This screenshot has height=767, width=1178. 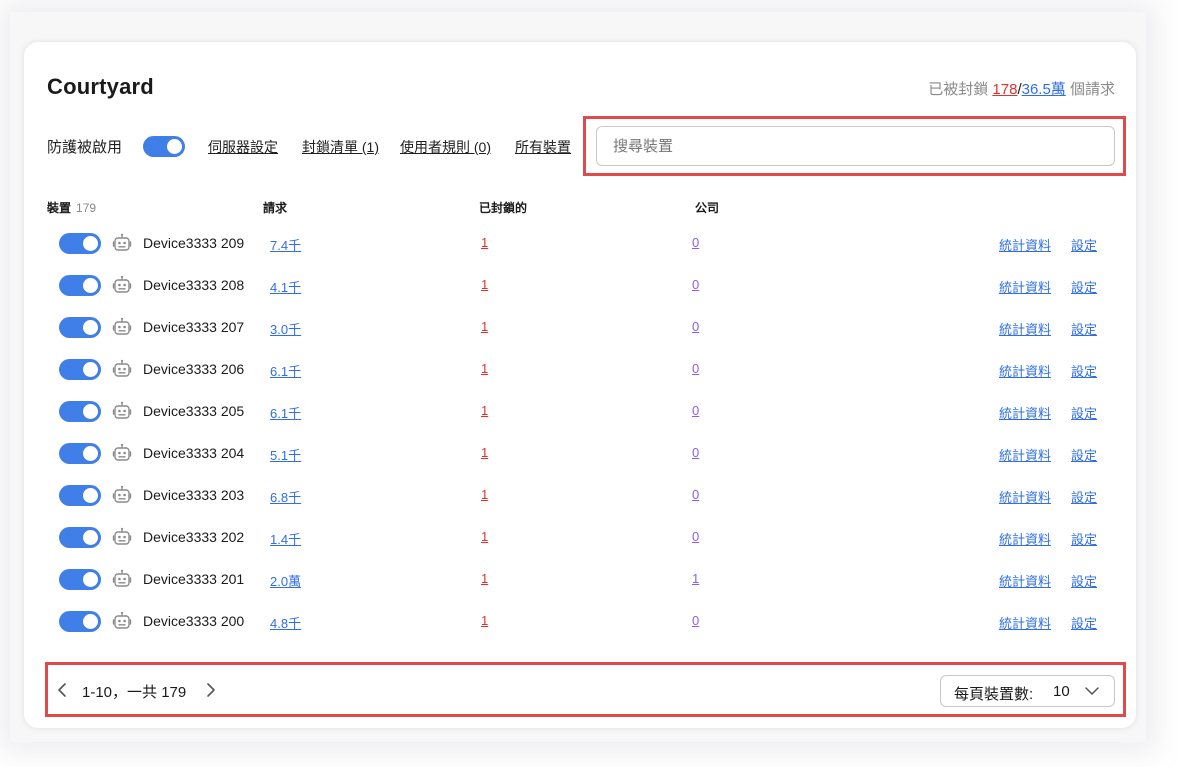 I want to click on header-blocked: 已封鎖的, so click(x=503, y=208).